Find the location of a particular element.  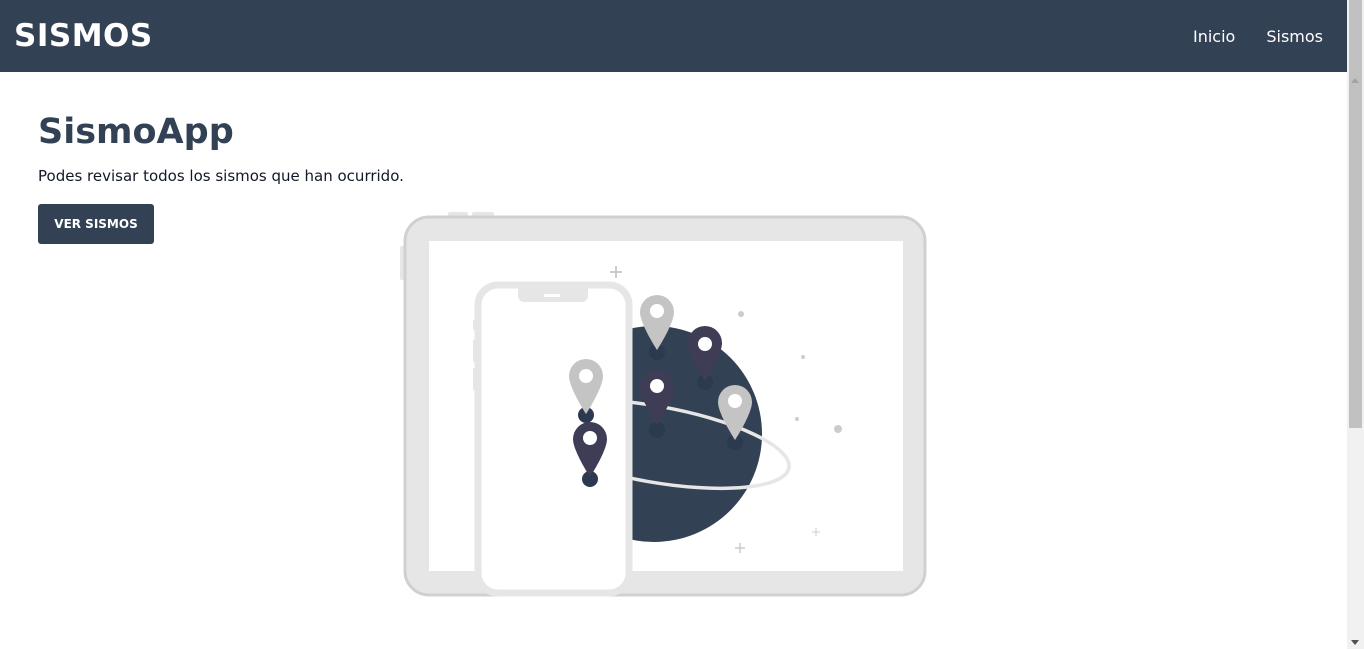

scroll-up-arrow-icon is located at coordinates (1355, 80).